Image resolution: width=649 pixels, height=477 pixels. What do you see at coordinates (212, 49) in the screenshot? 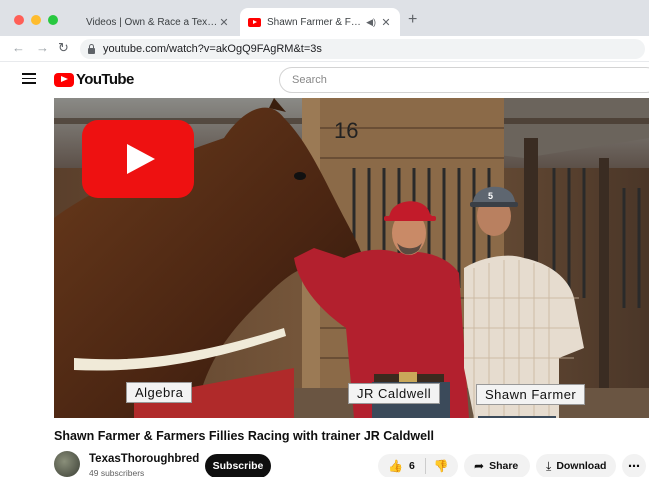
I see `address-text: youtube.com/watch?v=akOgQ9FAgRM&t=3s` at bounding box center [212, 49].